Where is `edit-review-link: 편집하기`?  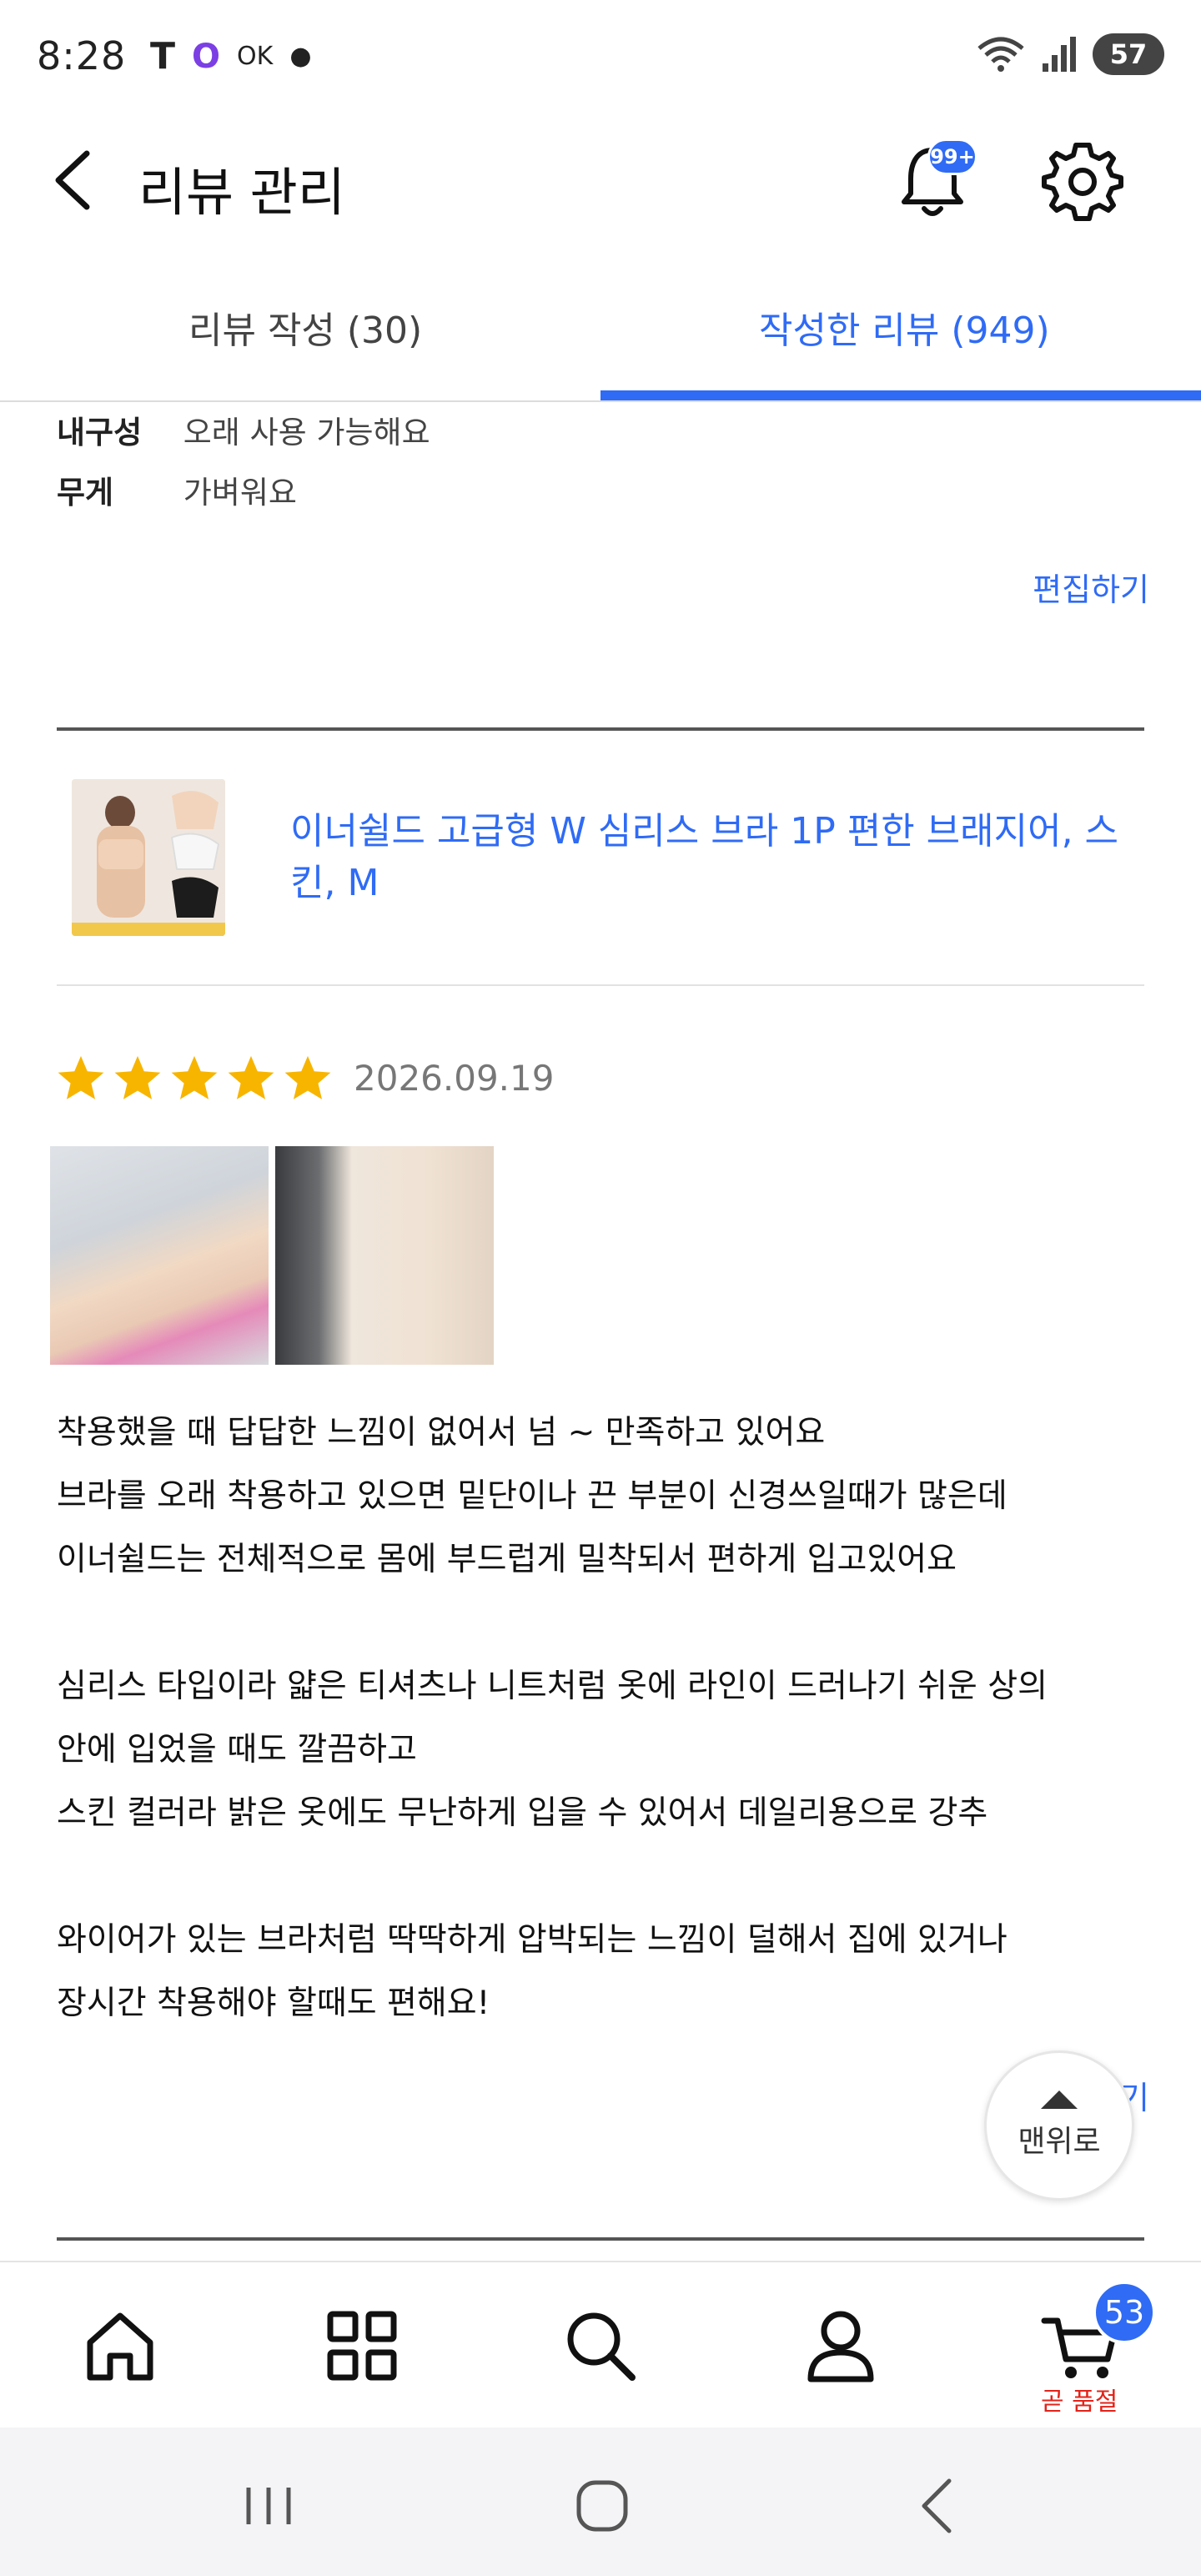
edit-review-link: 편집하기 is located at coordinates (1091, 587).